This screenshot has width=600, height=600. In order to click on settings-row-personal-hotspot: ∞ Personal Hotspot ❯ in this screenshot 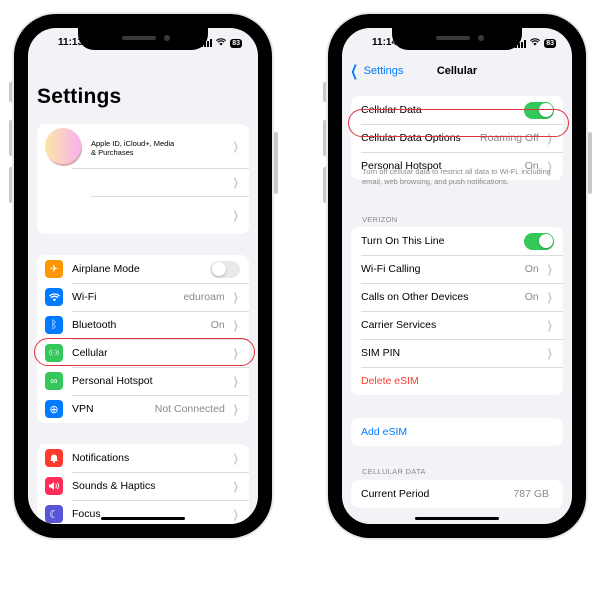, I will do `click(143, 381)`.